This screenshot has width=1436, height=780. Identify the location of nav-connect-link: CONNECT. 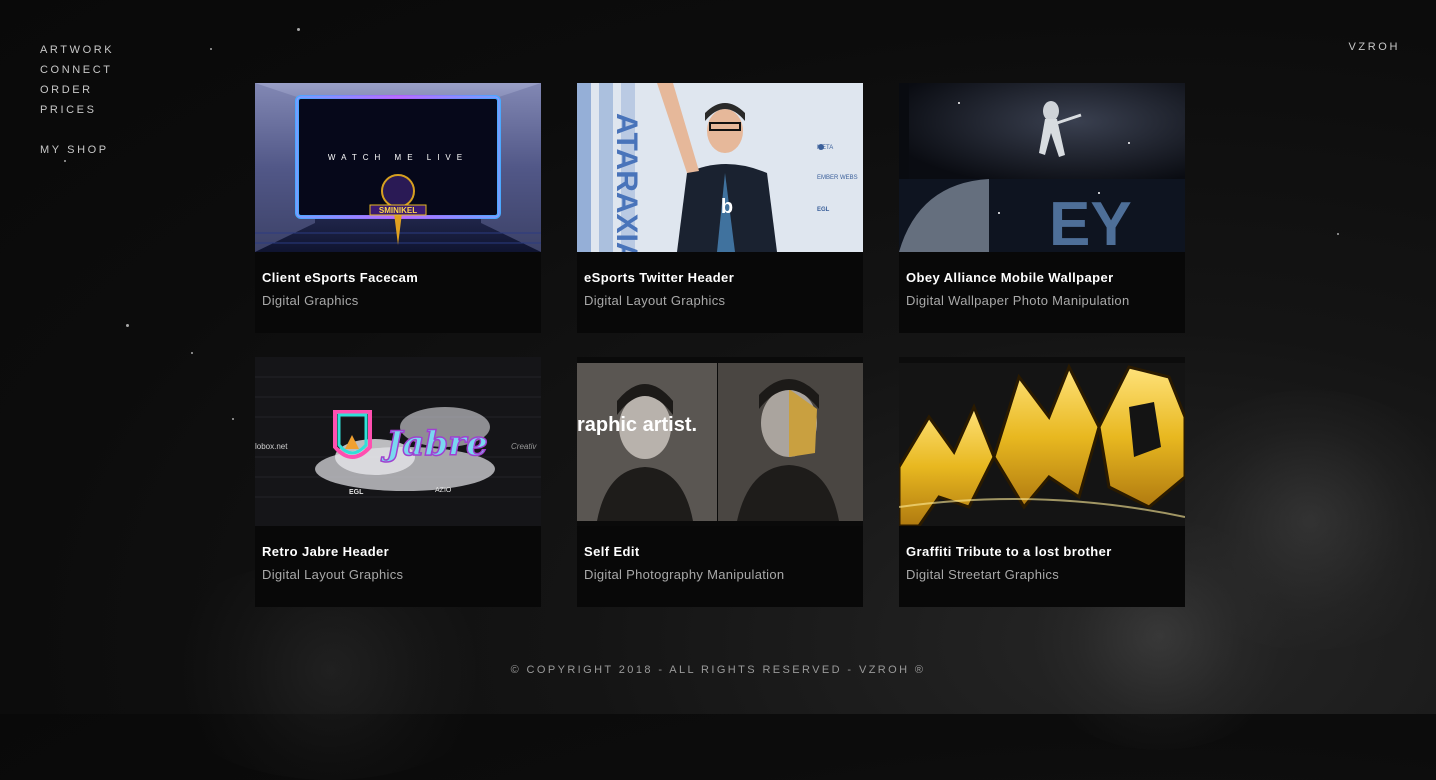
(77, 70).